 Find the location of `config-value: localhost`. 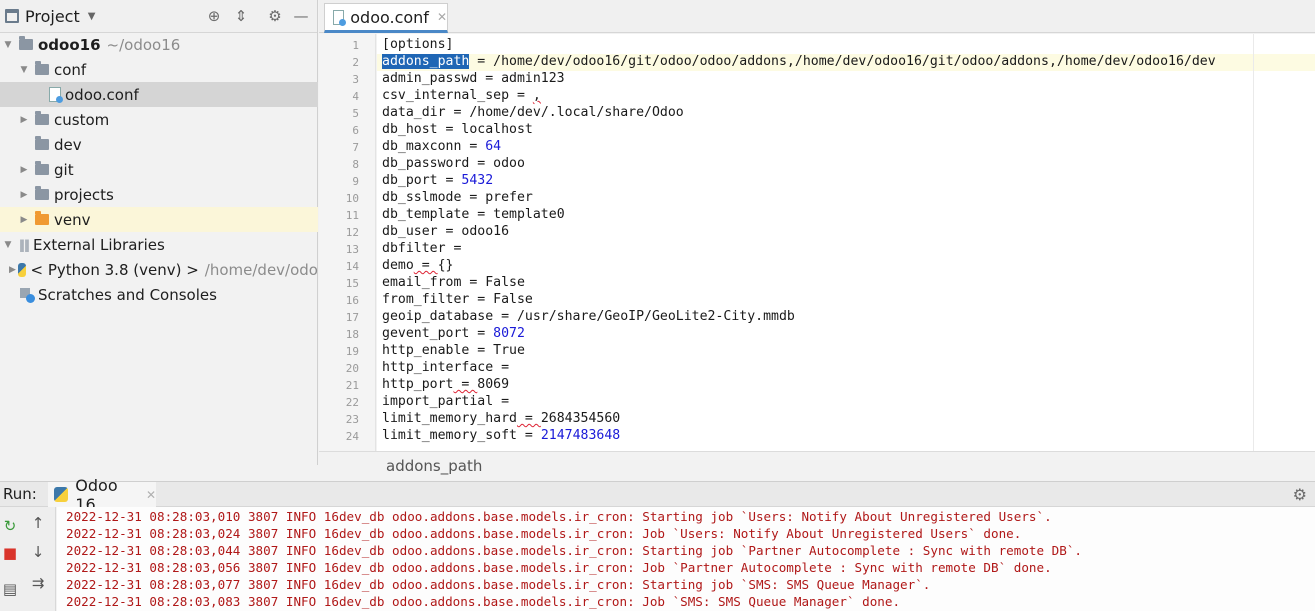

config-value: localhost is located at coordinates (497, 129).